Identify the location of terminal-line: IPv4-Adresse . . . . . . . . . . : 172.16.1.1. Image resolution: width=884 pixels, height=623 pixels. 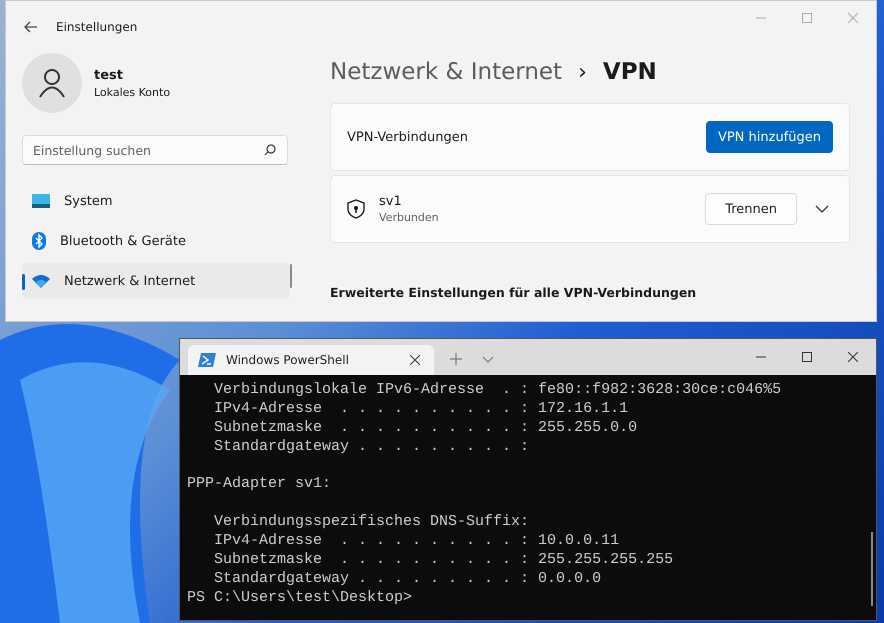
(421, 409).